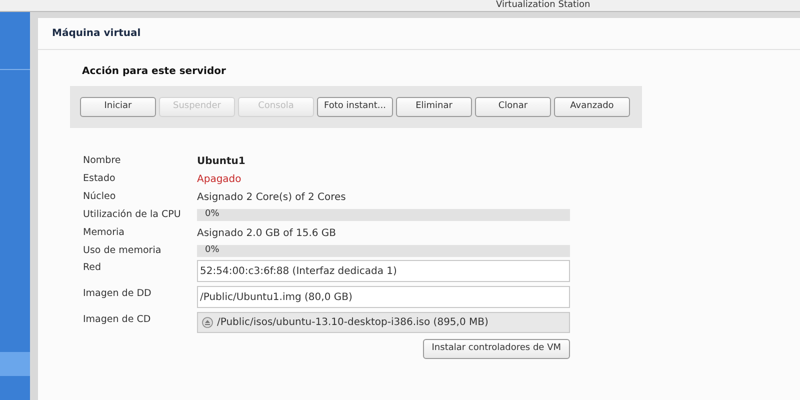 This screenshot has width=800, height=400. I want to click on app-title: Virtualization Station, so click(543, 5).